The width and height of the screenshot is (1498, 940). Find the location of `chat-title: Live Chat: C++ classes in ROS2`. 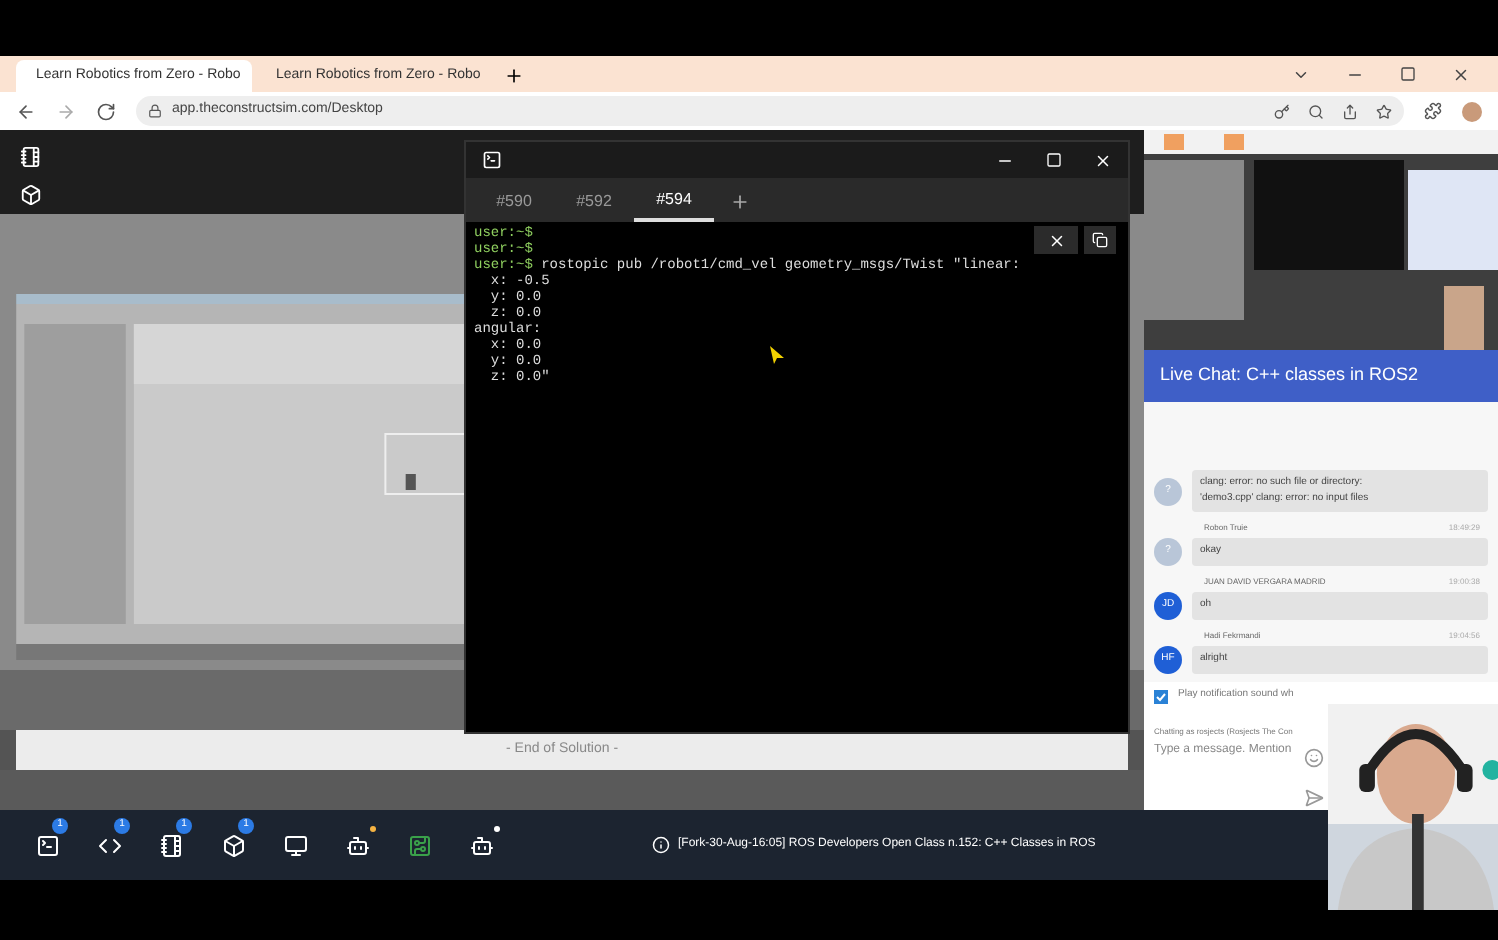

chat-title: Live Chat: C++ classes in ROS2 is located at coordinates (1289, 375).